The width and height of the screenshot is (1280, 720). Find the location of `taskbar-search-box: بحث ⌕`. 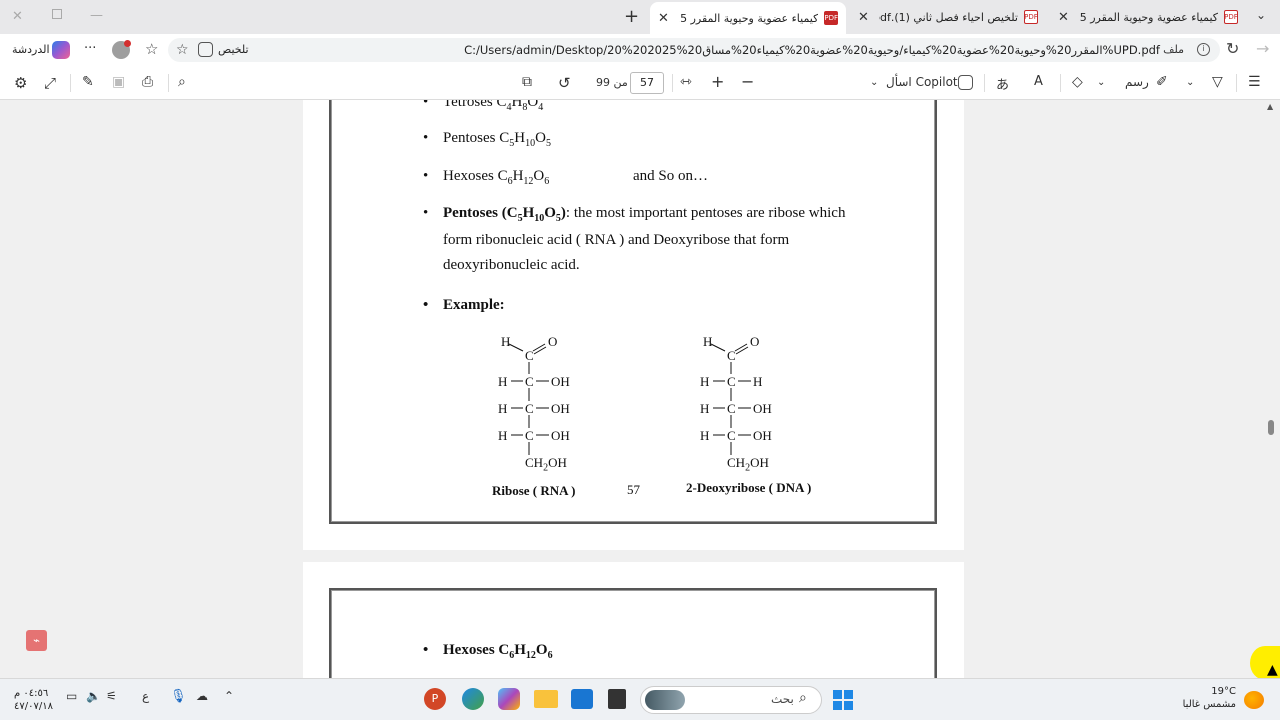

taskbar-search-box: بحث ⌕ is located at coordinates (731, 700).